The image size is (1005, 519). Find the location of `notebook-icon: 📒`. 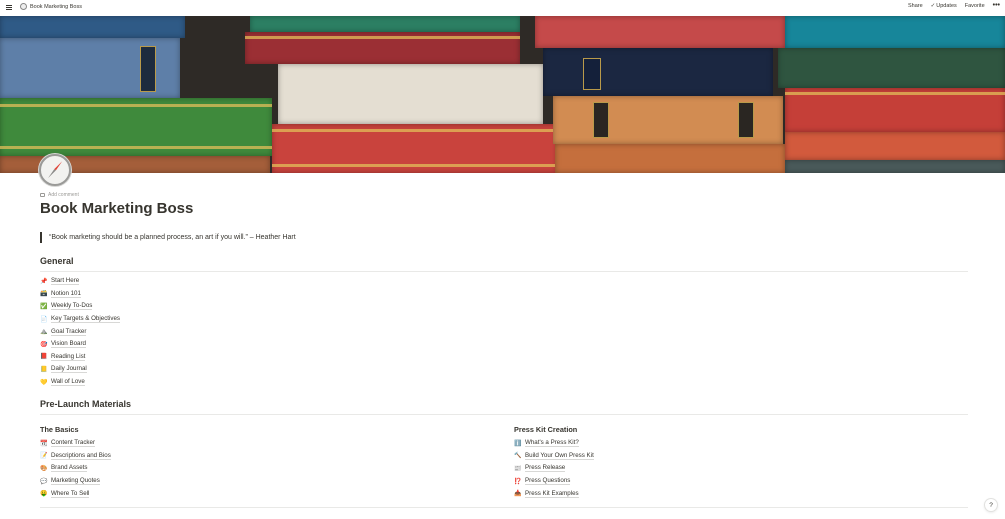

notebook-icon: 📒 is located at coordinates (44, 369).